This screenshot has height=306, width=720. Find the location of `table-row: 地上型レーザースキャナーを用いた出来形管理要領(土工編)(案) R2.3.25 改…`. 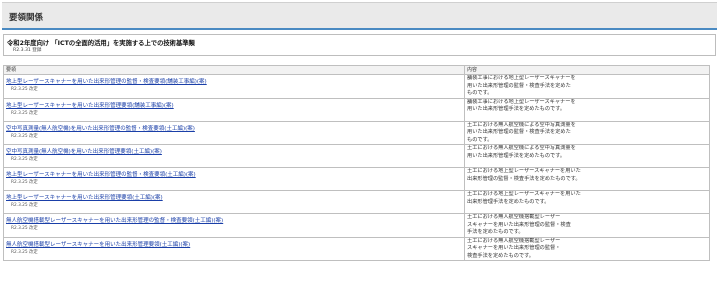

table-row: 地上型レーザースキャナーを用いた出来形管理要領(土工編)(案) R2.3.25 改… is located at coordinates (356, 202).